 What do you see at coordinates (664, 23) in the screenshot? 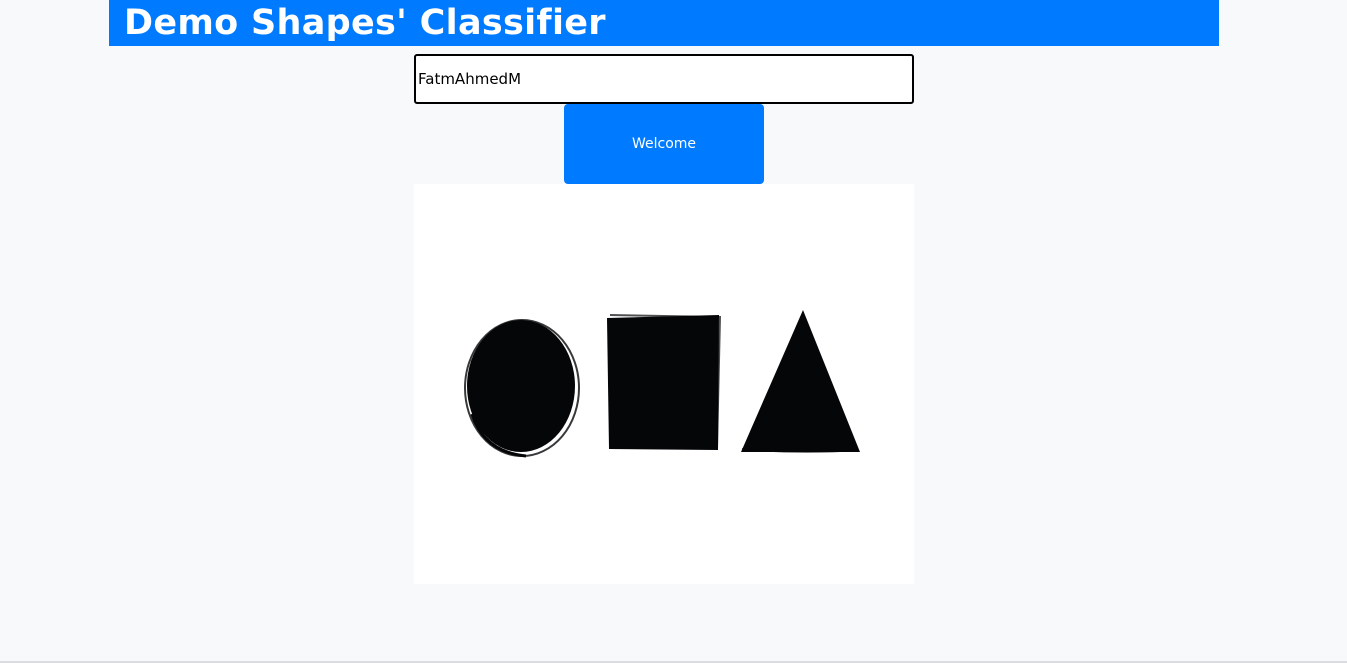
I see `header-bar: Demo Shapes' Classifier` at bounding box center [664, 23].